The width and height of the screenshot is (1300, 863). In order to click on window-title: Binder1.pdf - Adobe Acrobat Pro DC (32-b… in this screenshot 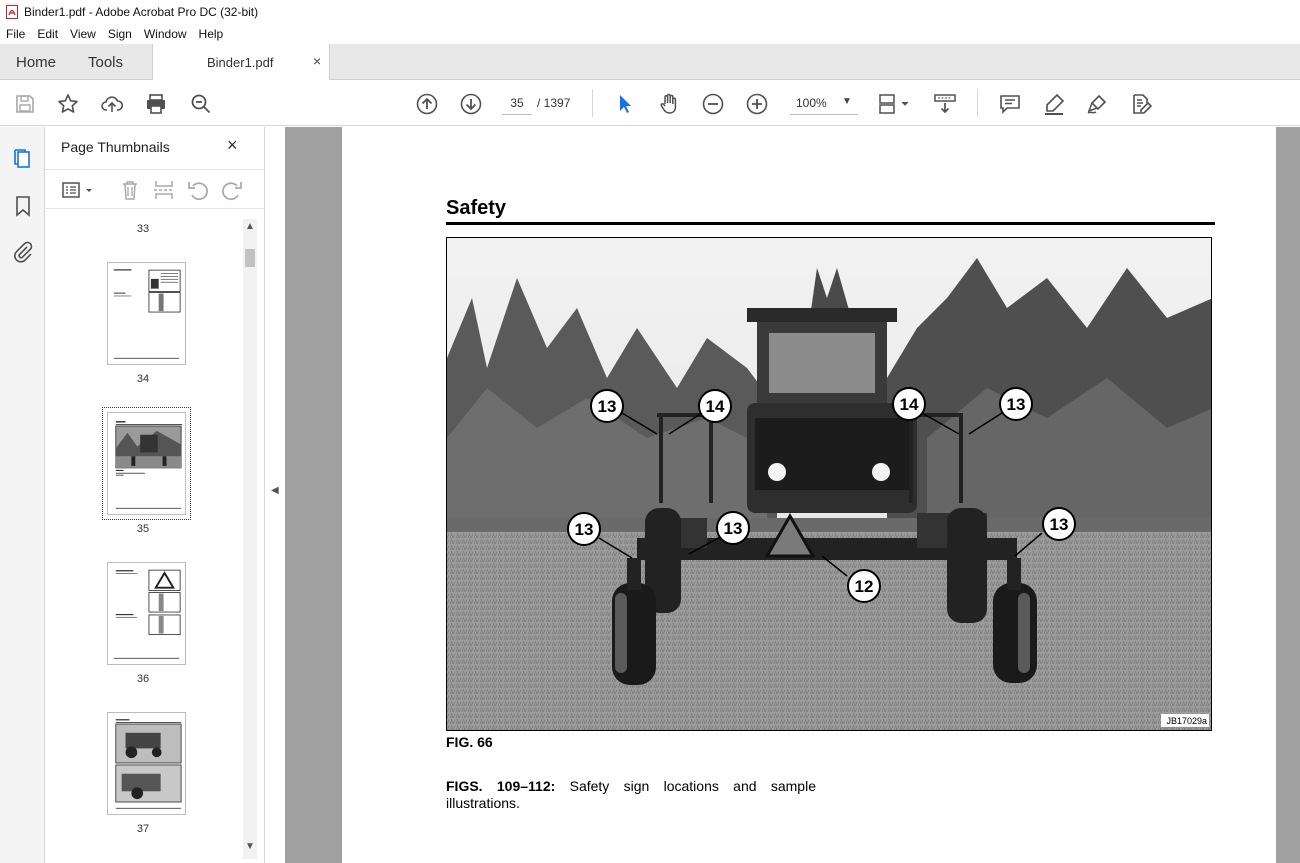, I will do `click(141, 12)`.